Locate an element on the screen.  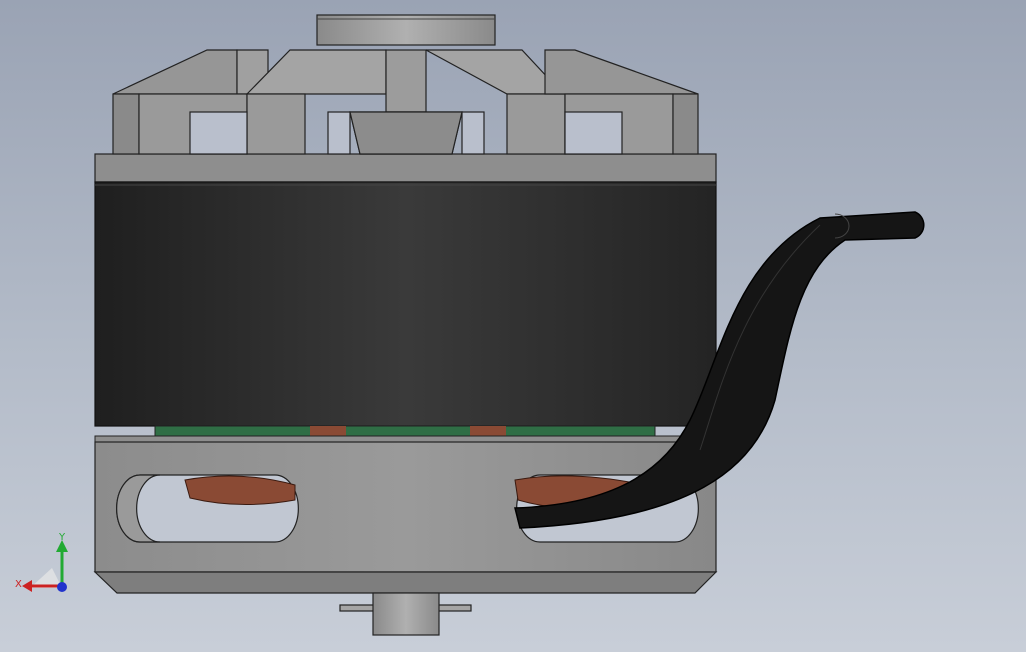
shaft-cap is located at coordinates (406, 30).